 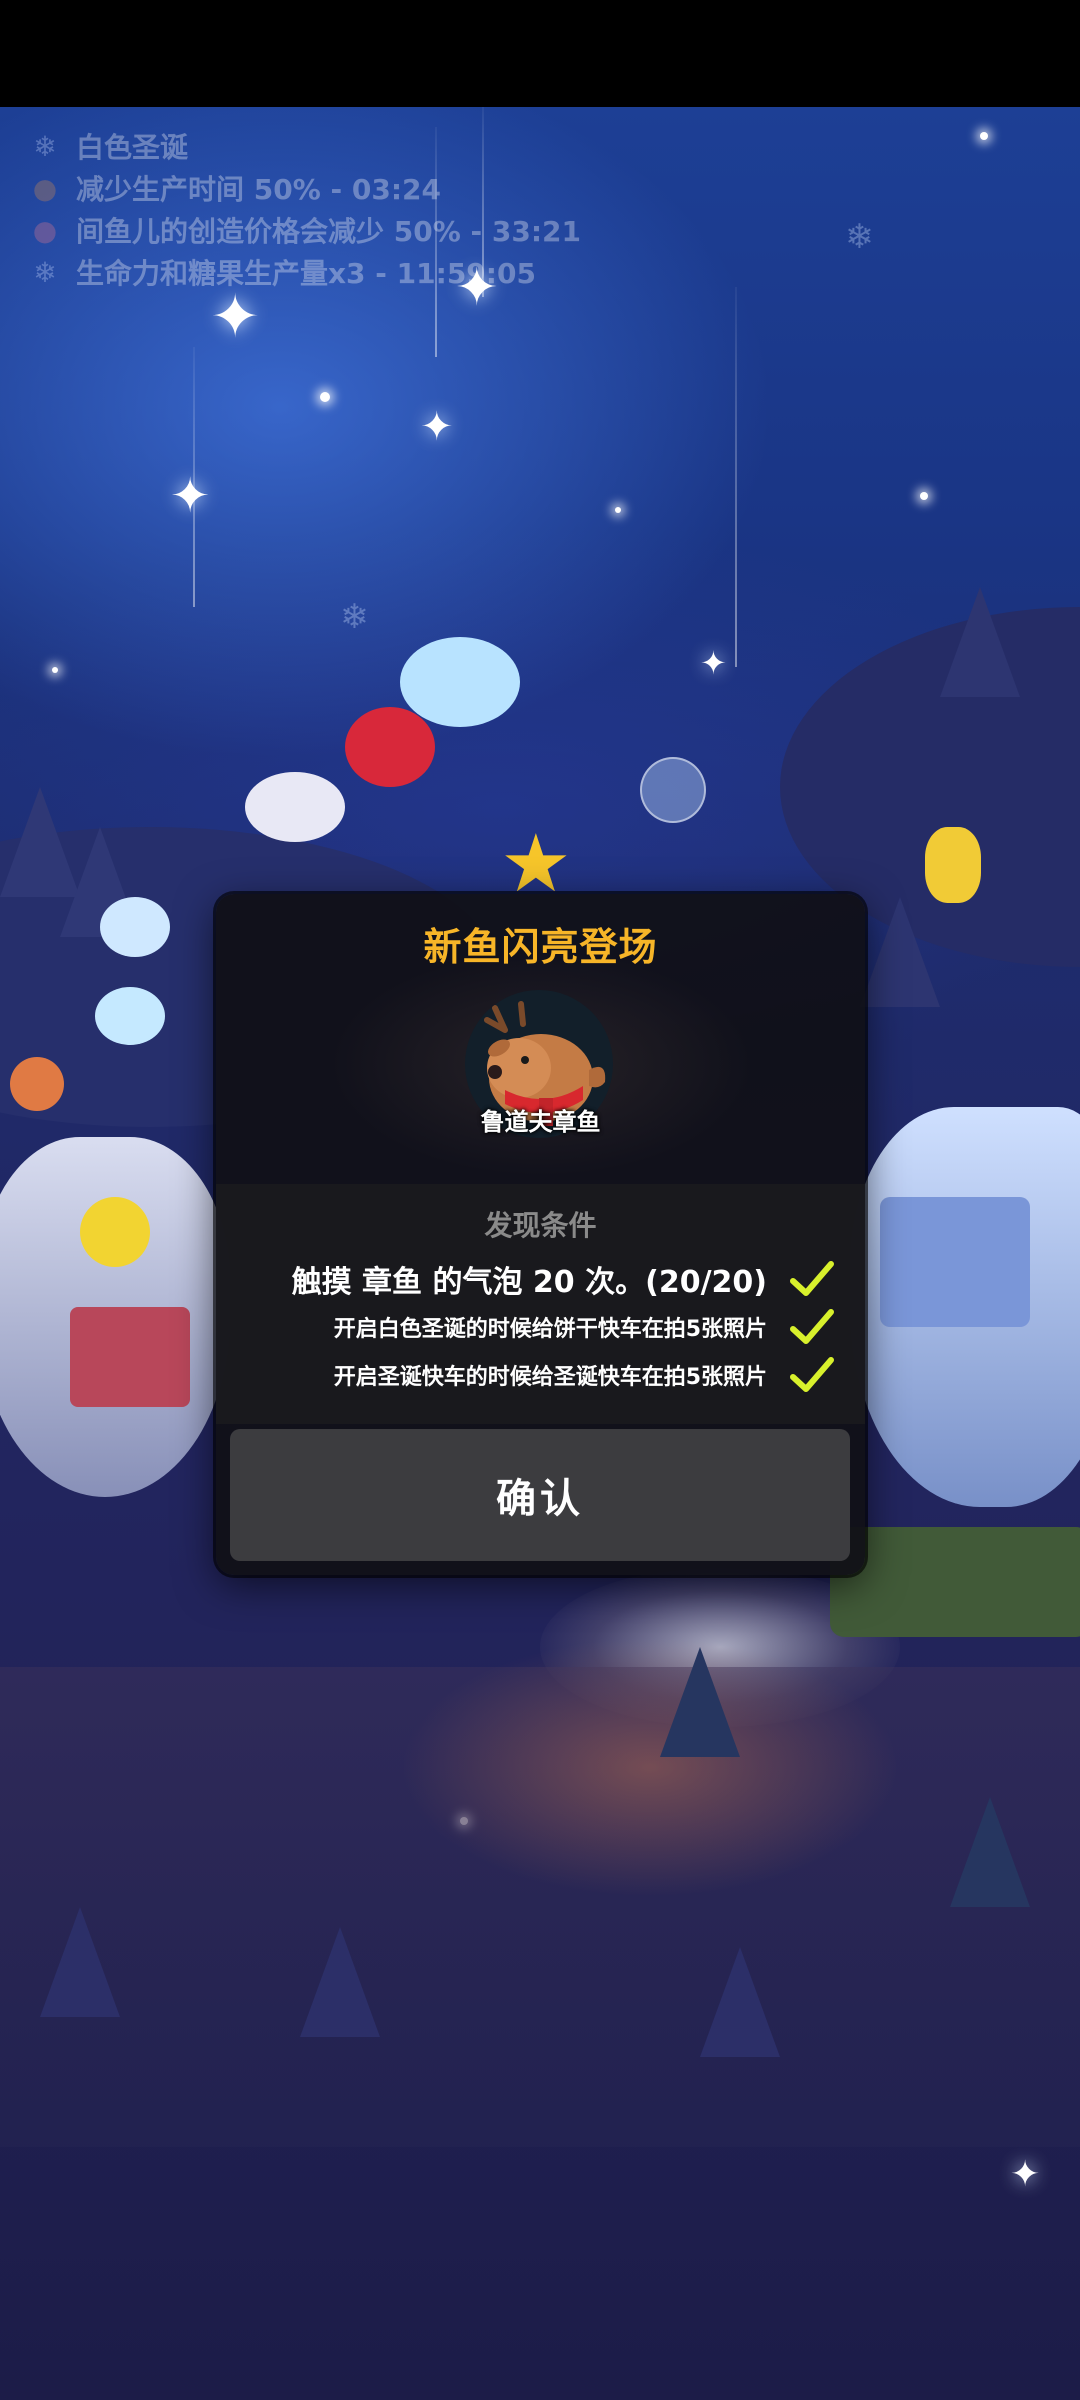 I want to click on buff-text: 生命力和糖果生产量x3 - 11:59:05, so click(x=306, y=273).